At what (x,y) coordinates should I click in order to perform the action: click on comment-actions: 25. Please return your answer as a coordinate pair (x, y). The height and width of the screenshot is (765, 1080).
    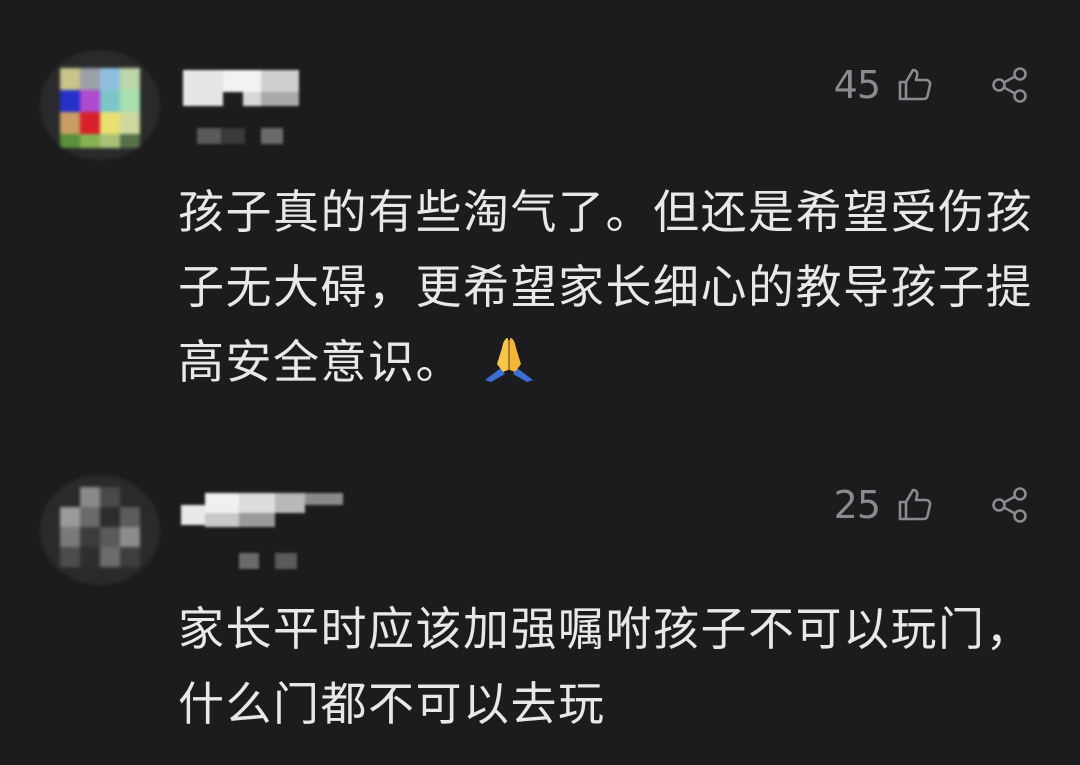
    Looking at the image, I should click on (932, 505).